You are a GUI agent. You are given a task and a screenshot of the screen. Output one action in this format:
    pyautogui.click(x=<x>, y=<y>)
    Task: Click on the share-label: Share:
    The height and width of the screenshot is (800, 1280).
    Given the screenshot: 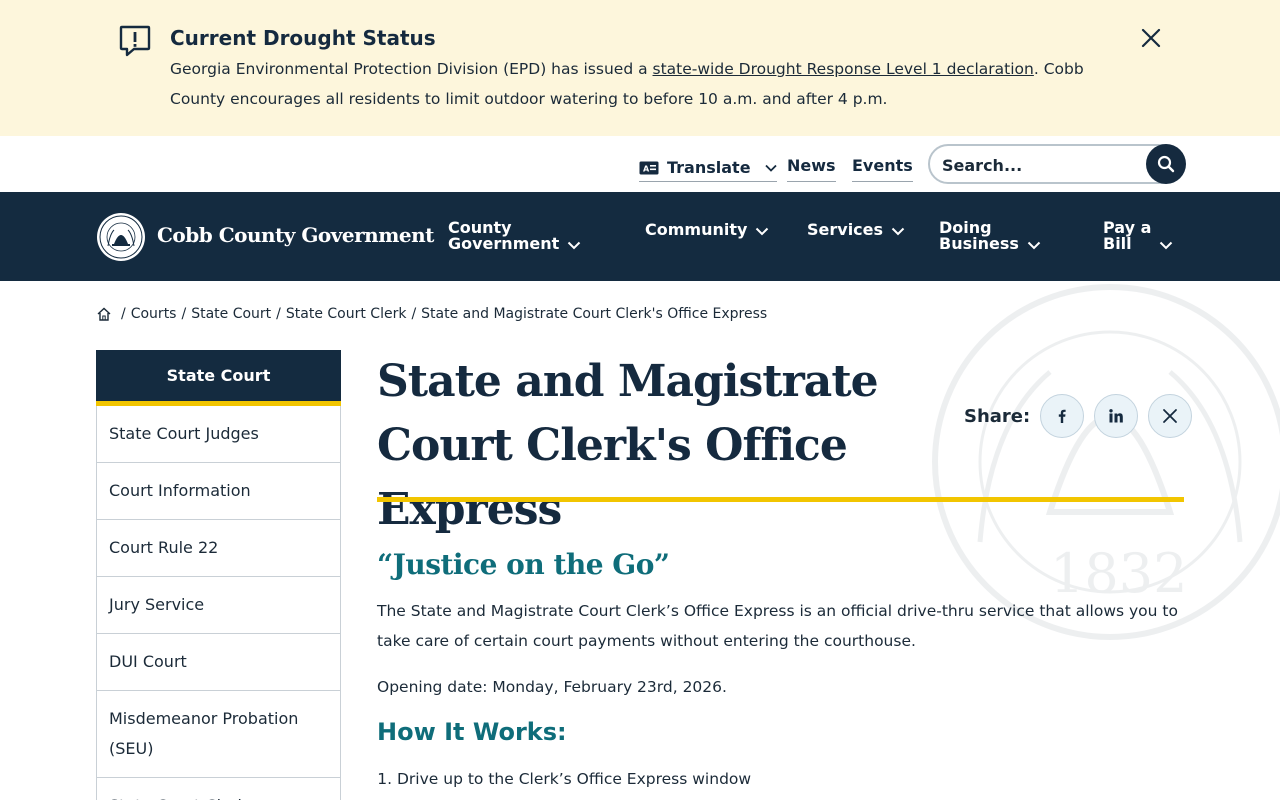 What is the action you would take?
    pyautogui.click(x=997, y=416)
    